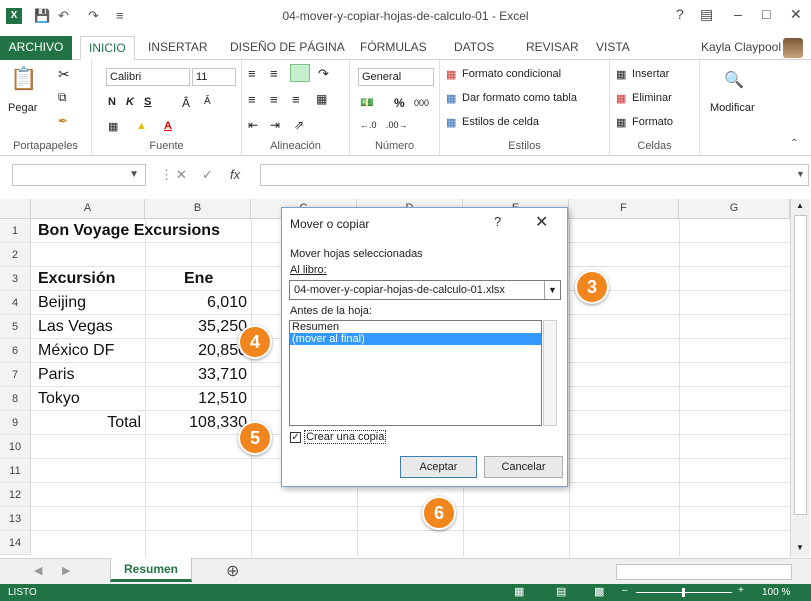 The width and height of the screenshot is (811, 601). I want to click on row-header: 14, so click(15, 543).